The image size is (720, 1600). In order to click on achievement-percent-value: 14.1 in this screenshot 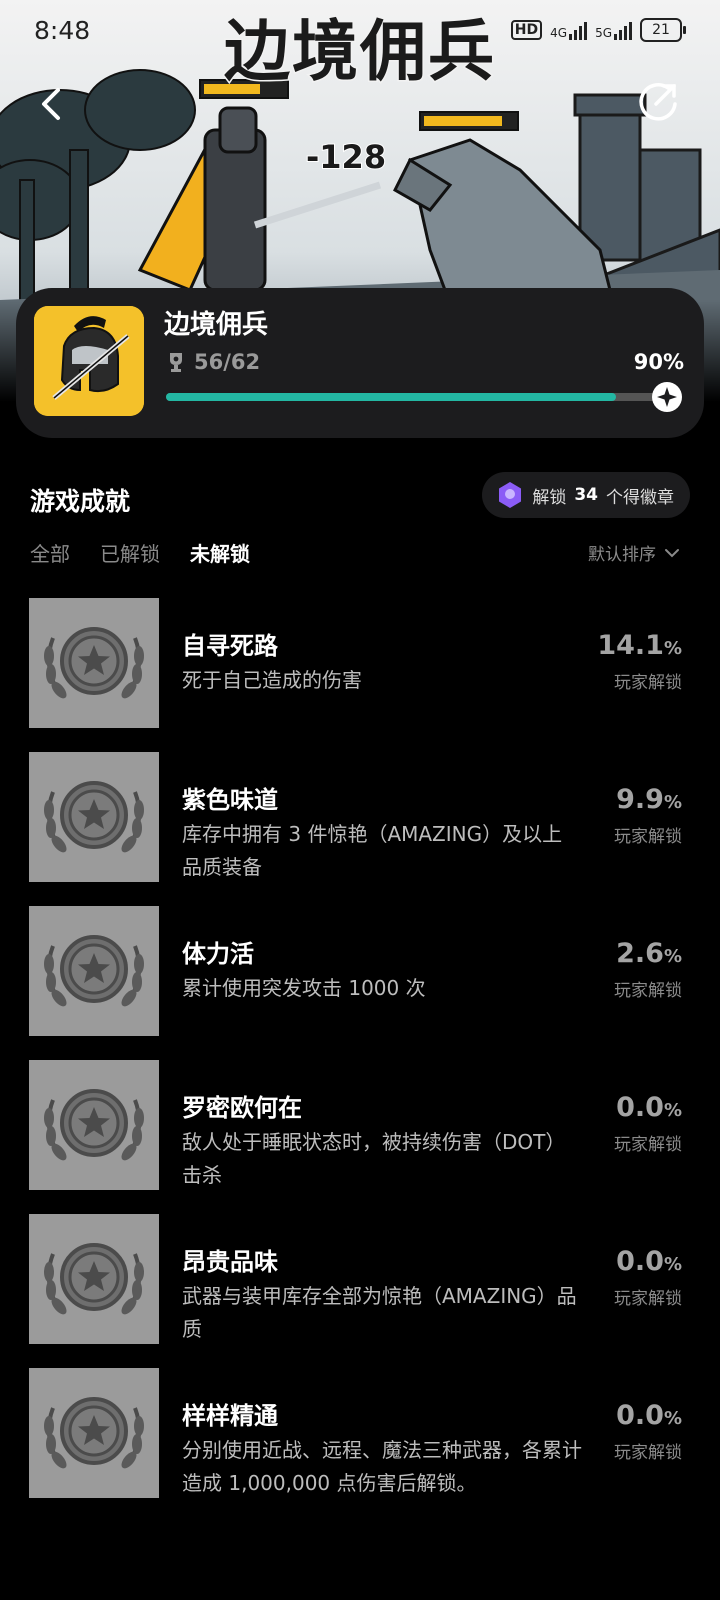, I will do `click(630, 645)`.